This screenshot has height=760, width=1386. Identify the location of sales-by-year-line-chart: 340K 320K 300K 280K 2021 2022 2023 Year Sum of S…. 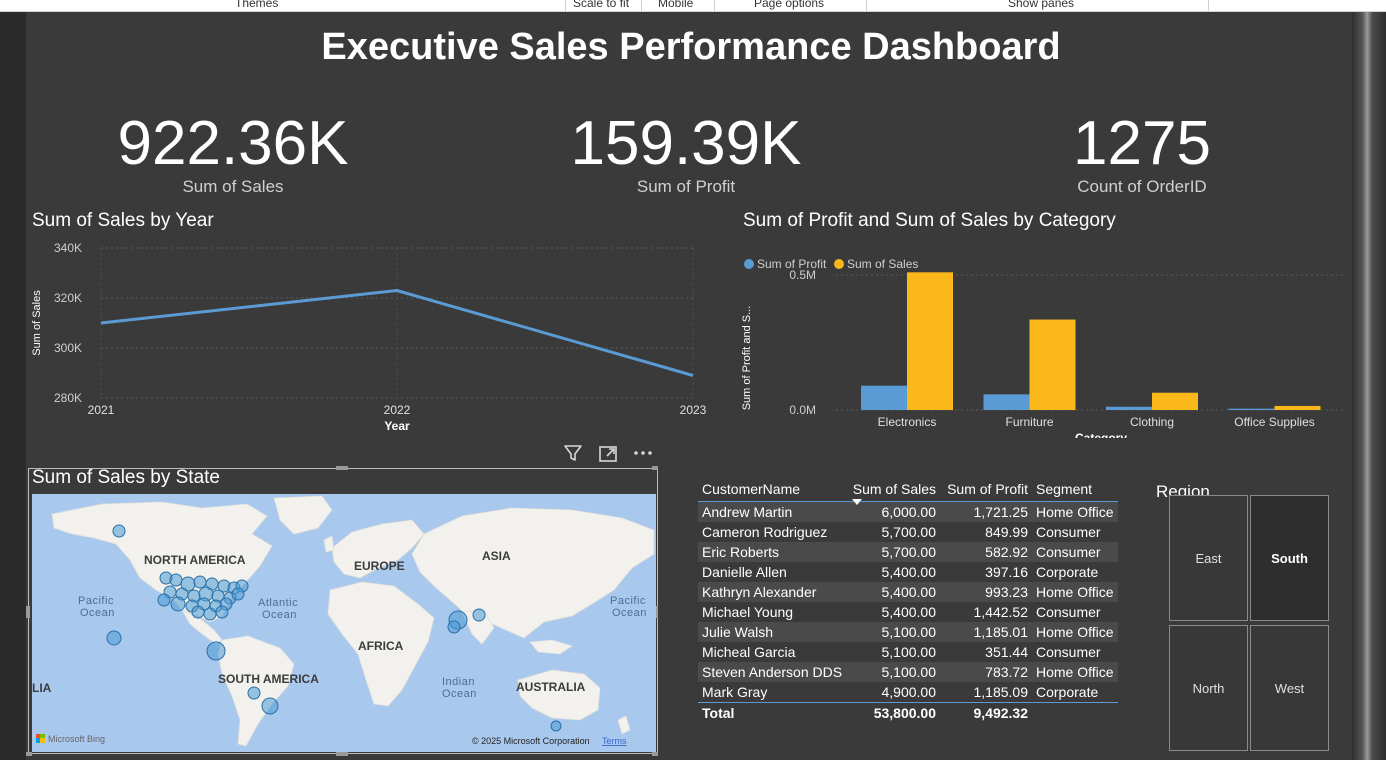
(371, 338).